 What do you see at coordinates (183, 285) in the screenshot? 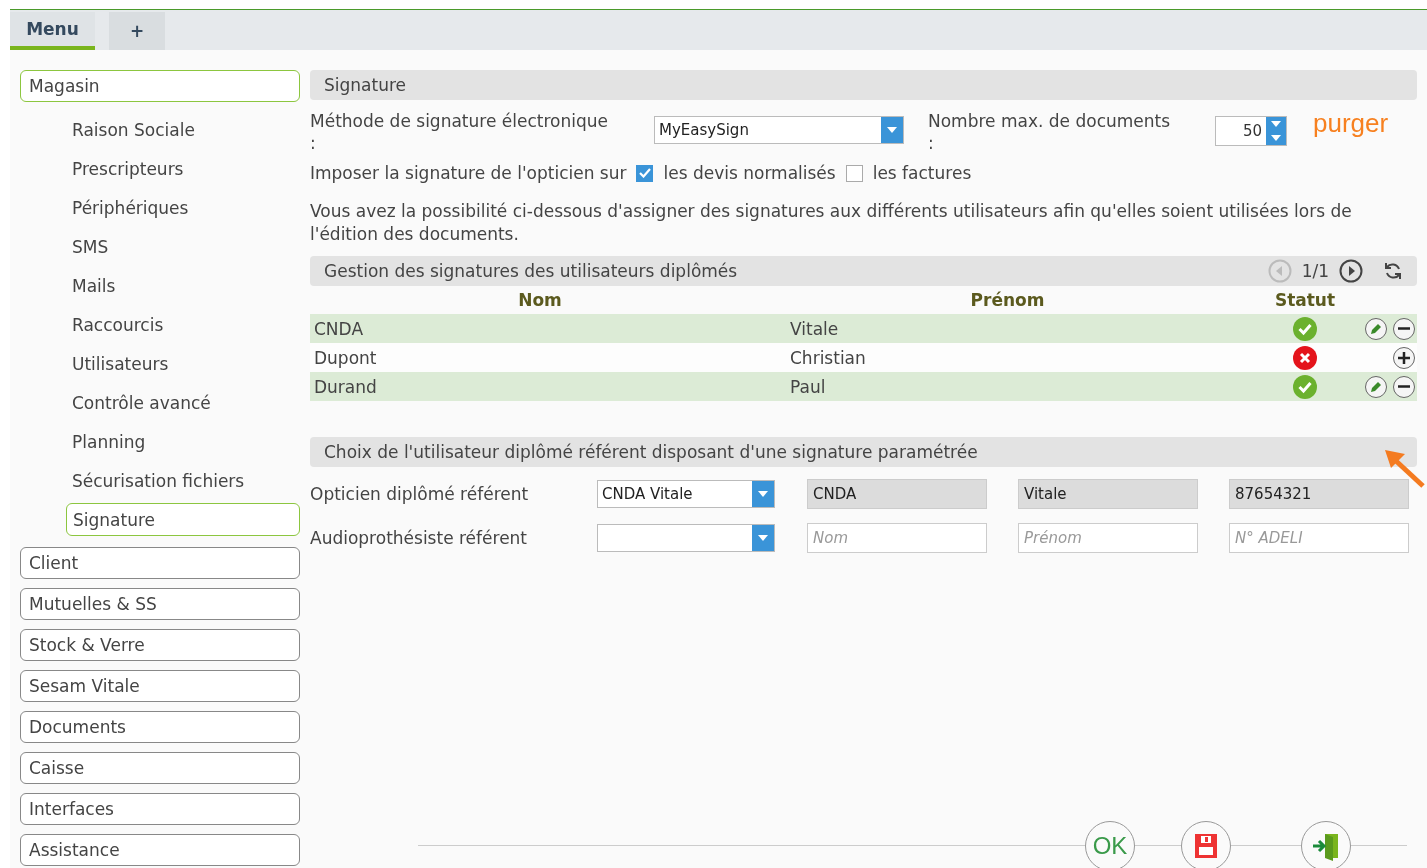
I see `sidebar-subitem: Mails` at bounding box center [183, 285].